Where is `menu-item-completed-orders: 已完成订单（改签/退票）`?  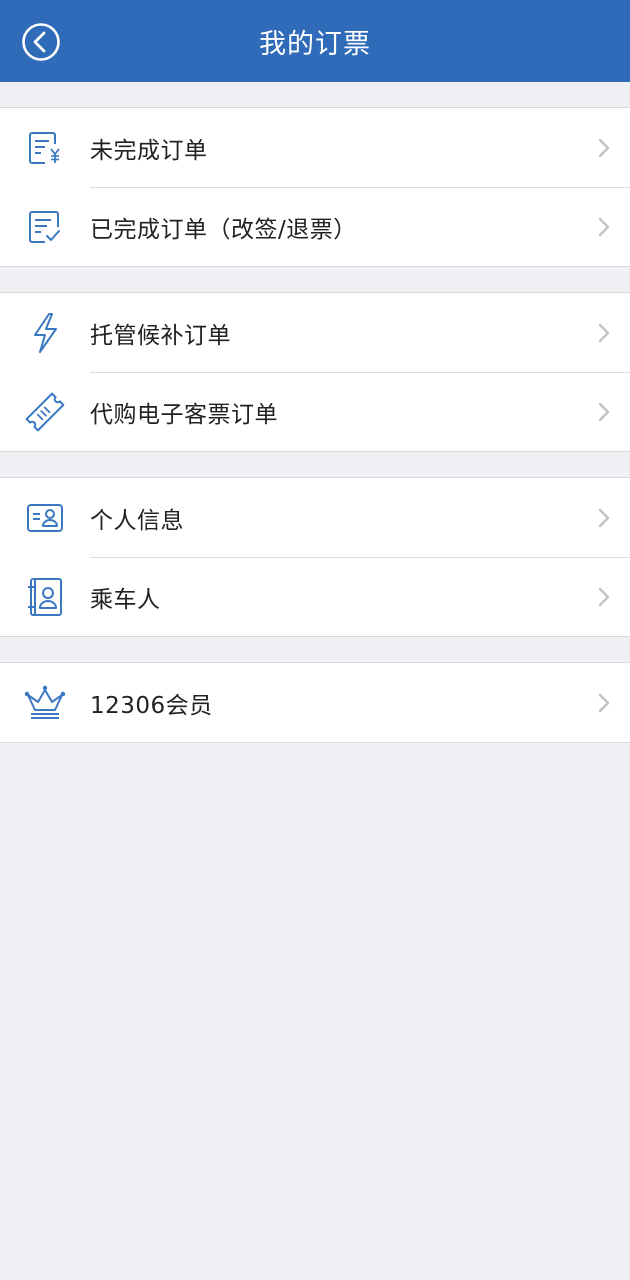 menu-item-completed-orders: 已完成订单（改签/退票） is located at coordinates (315, 226).